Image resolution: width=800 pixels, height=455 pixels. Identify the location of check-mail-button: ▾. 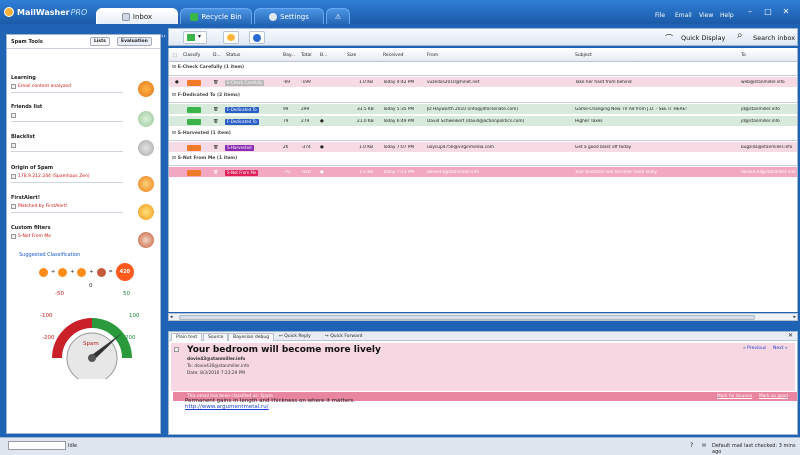
(195, 37).